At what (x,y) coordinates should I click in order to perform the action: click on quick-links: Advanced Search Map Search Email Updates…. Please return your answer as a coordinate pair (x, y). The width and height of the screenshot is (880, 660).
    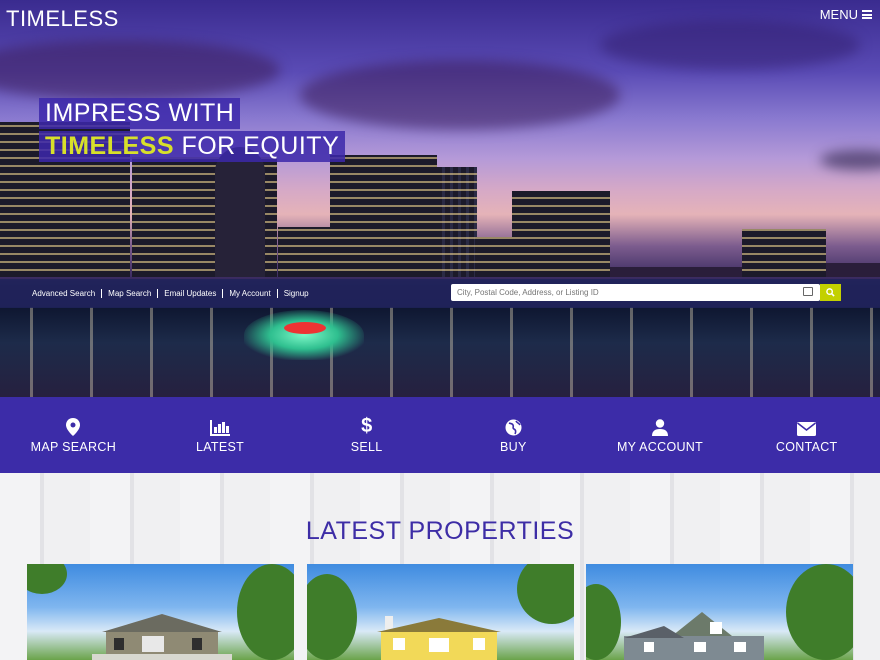
    Looking at the image, I should click on (170, 293).